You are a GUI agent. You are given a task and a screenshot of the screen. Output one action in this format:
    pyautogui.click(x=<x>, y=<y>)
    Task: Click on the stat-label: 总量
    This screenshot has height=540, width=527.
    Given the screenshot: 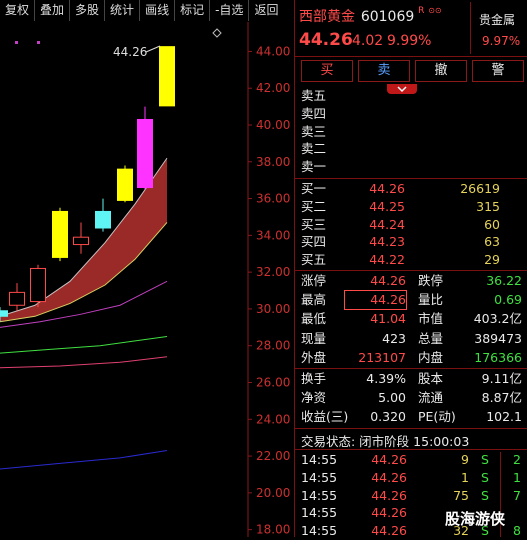 What is the action you would take?
    pyautogui.click(x=431, y=338)
    